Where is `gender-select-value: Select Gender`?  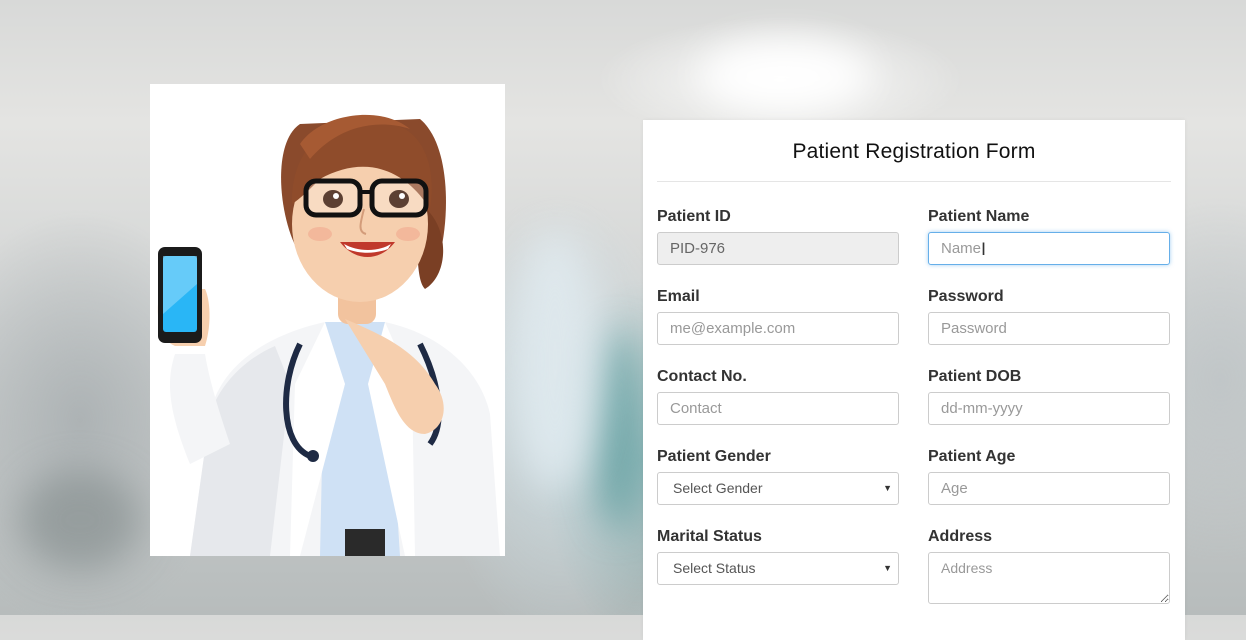
gender-select-value: Select Gender is located at coordinates (718, 488).